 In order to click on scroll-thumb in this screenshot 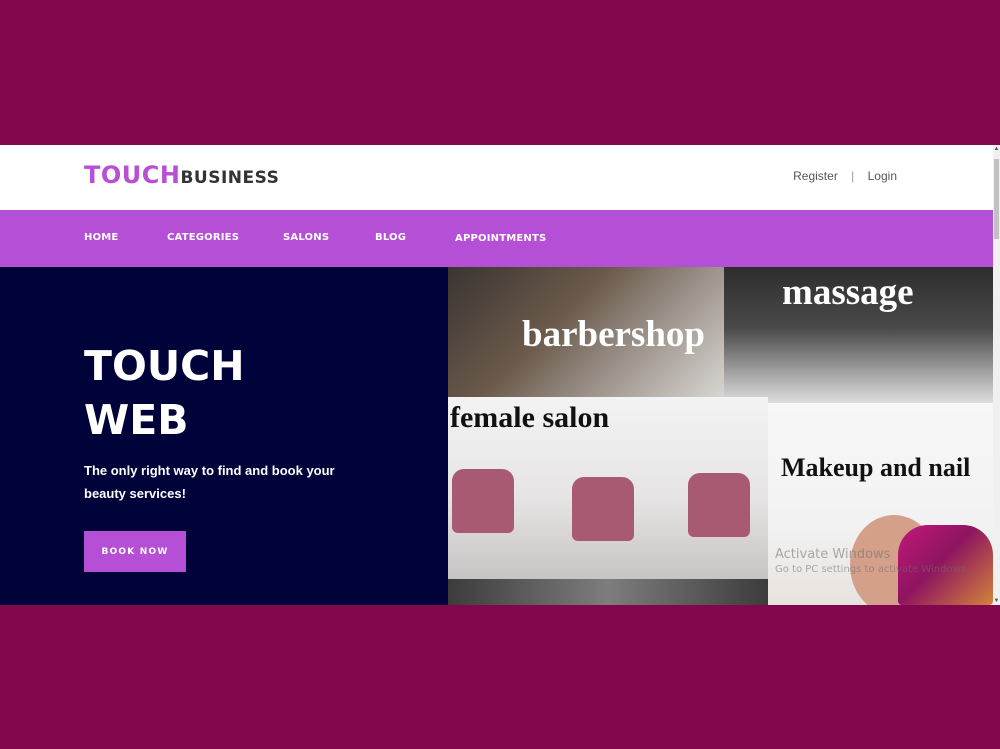, I will do `click(996, 199)`.